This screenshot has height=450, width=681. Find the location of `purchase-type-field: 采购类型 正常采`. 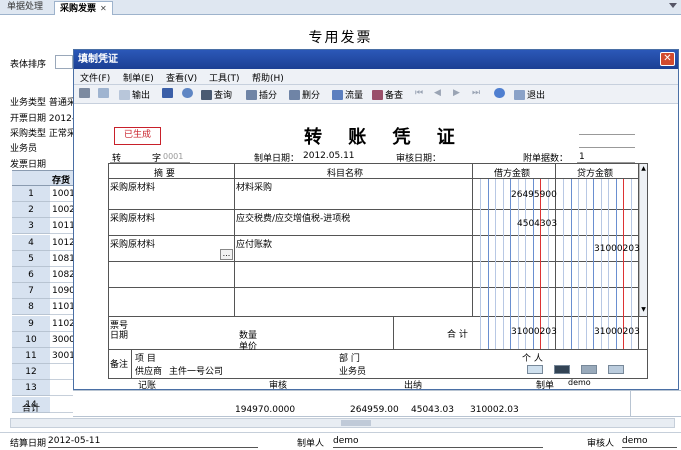

purchase-type-field: 采购类型 正常采 is located at coordinates (43, 134).